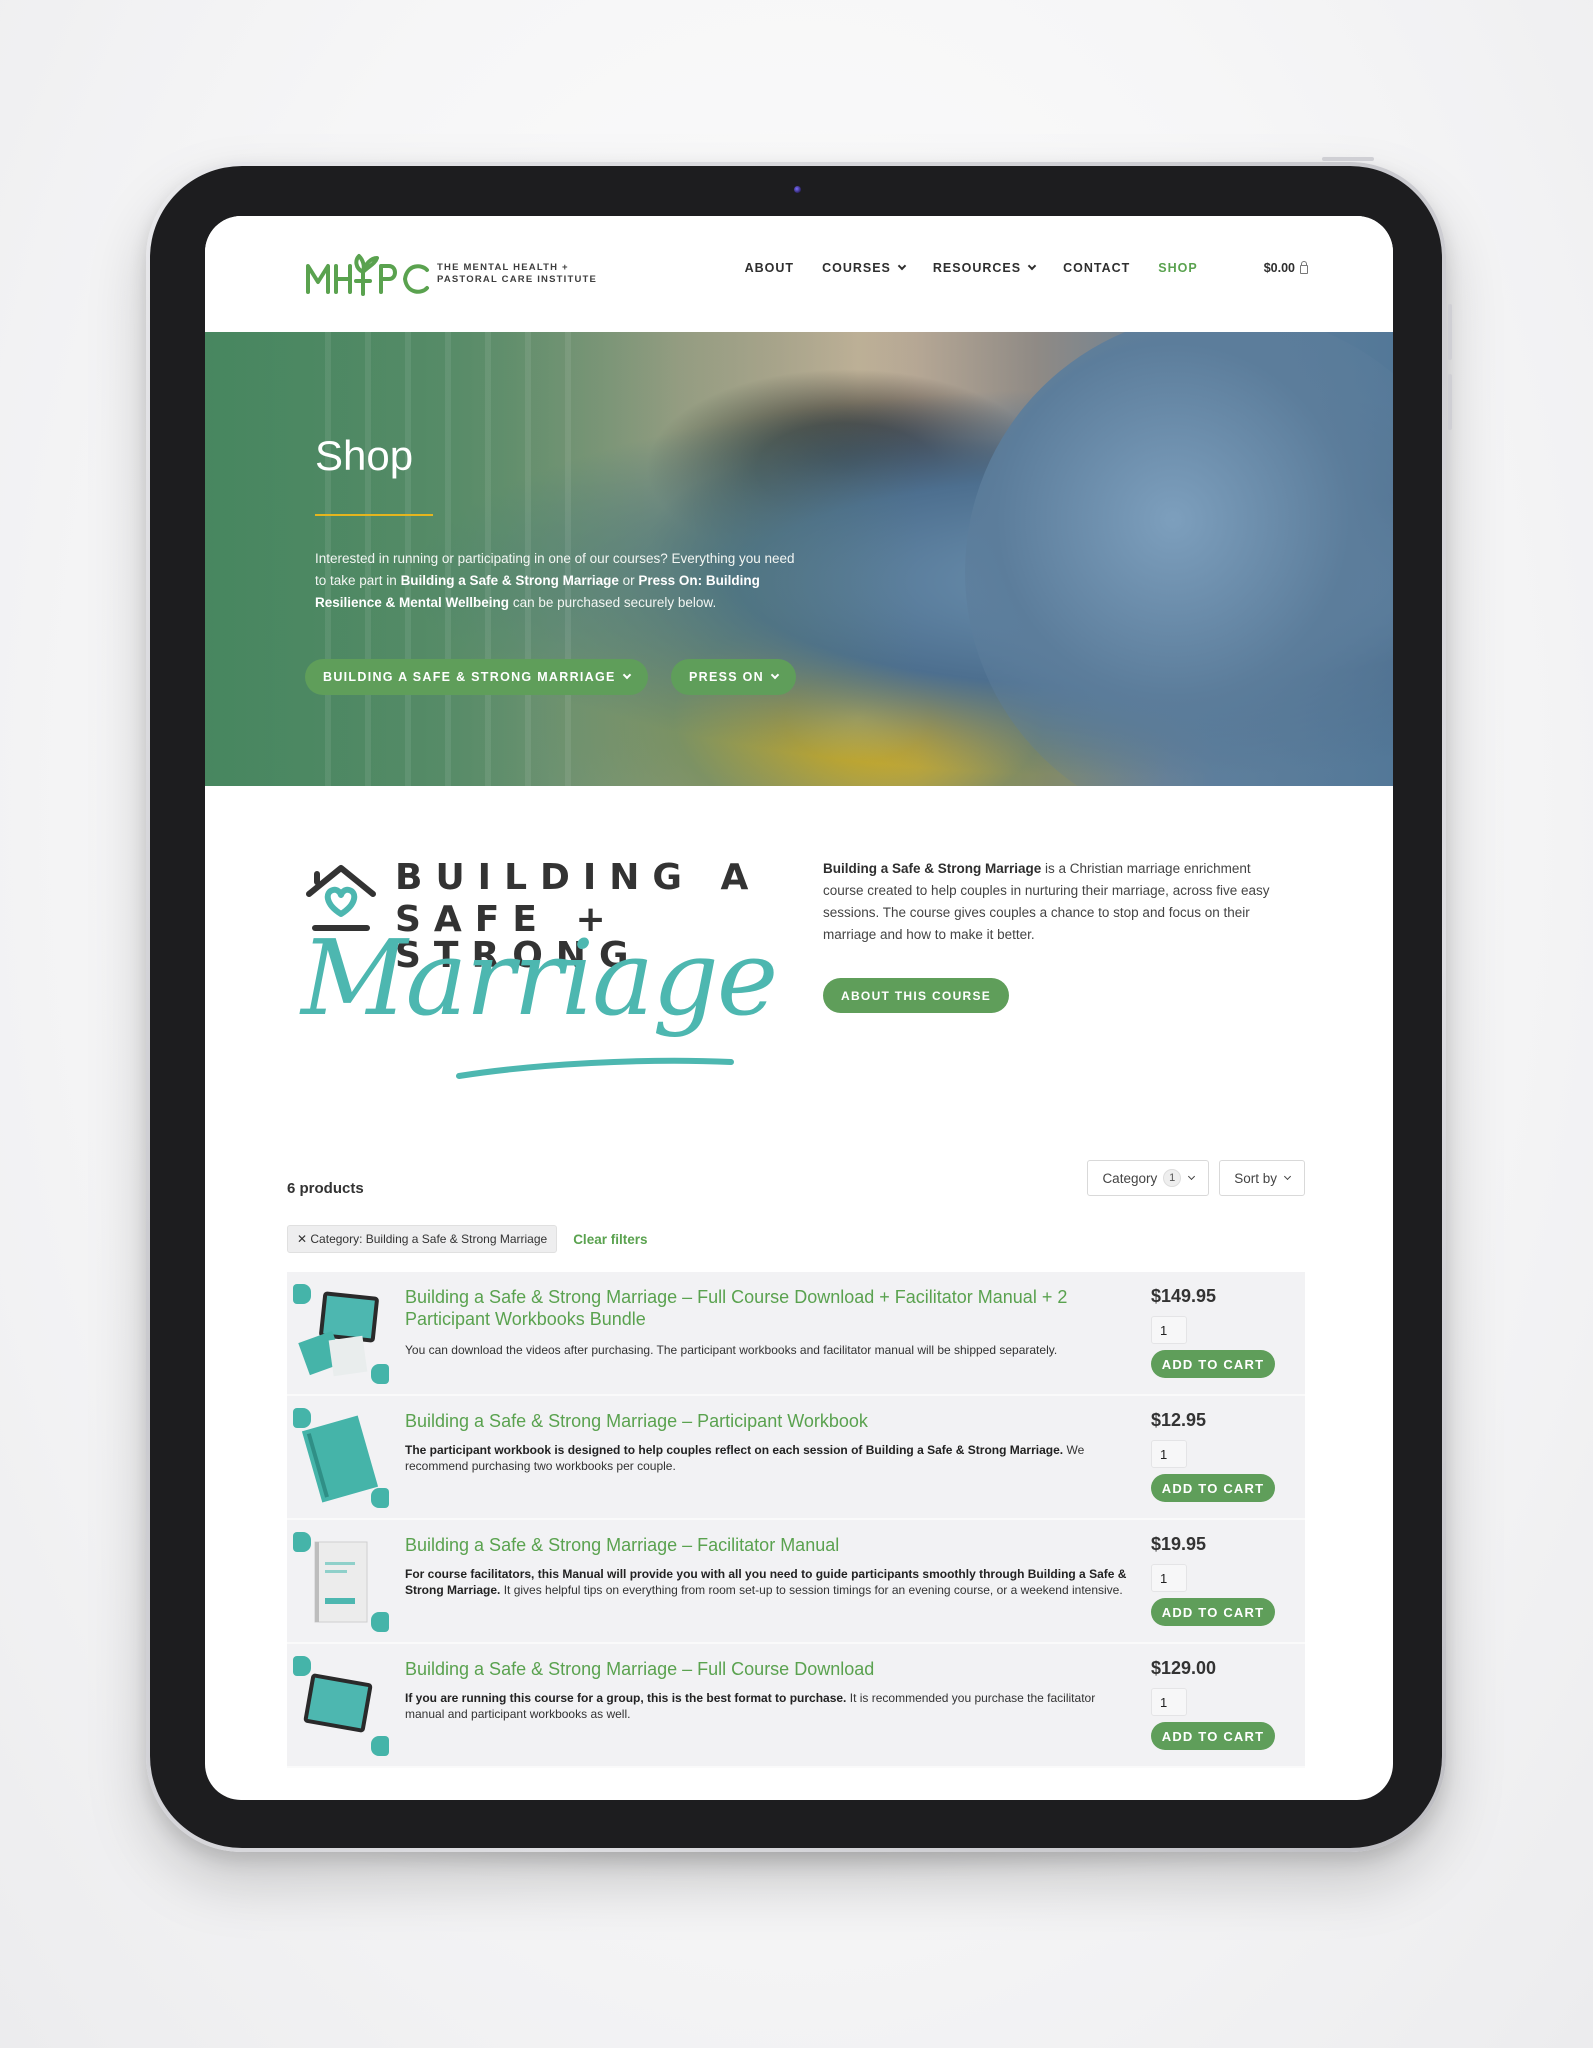  I want to click on marriage-course-button: BUILDING A SAFE & STRONG MARRIAGE, so click(476, 677).